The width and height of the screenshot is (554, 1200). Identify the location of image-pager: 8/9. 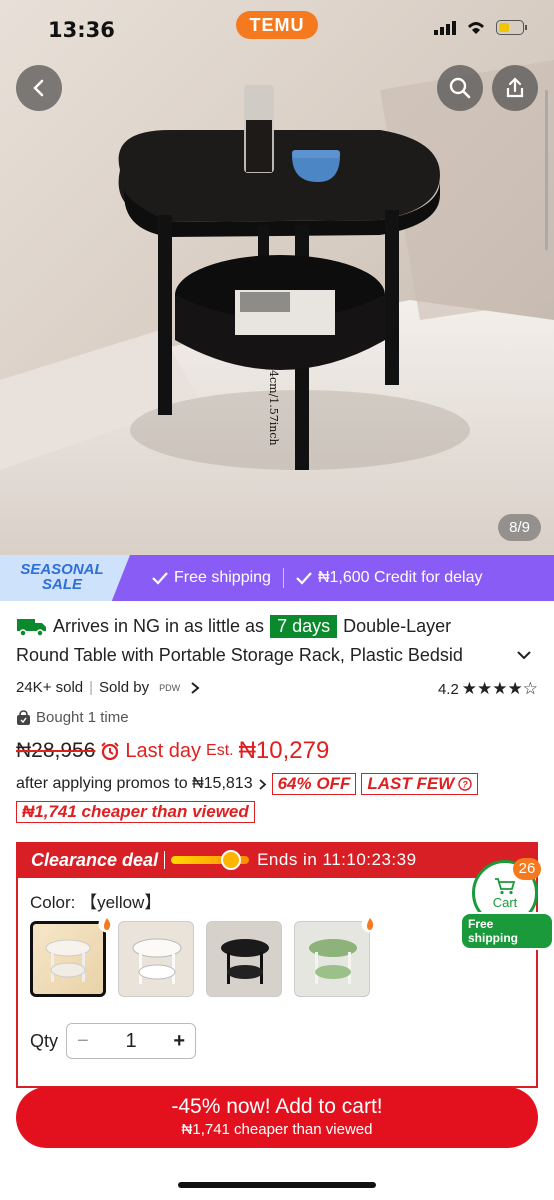
(519, 527).